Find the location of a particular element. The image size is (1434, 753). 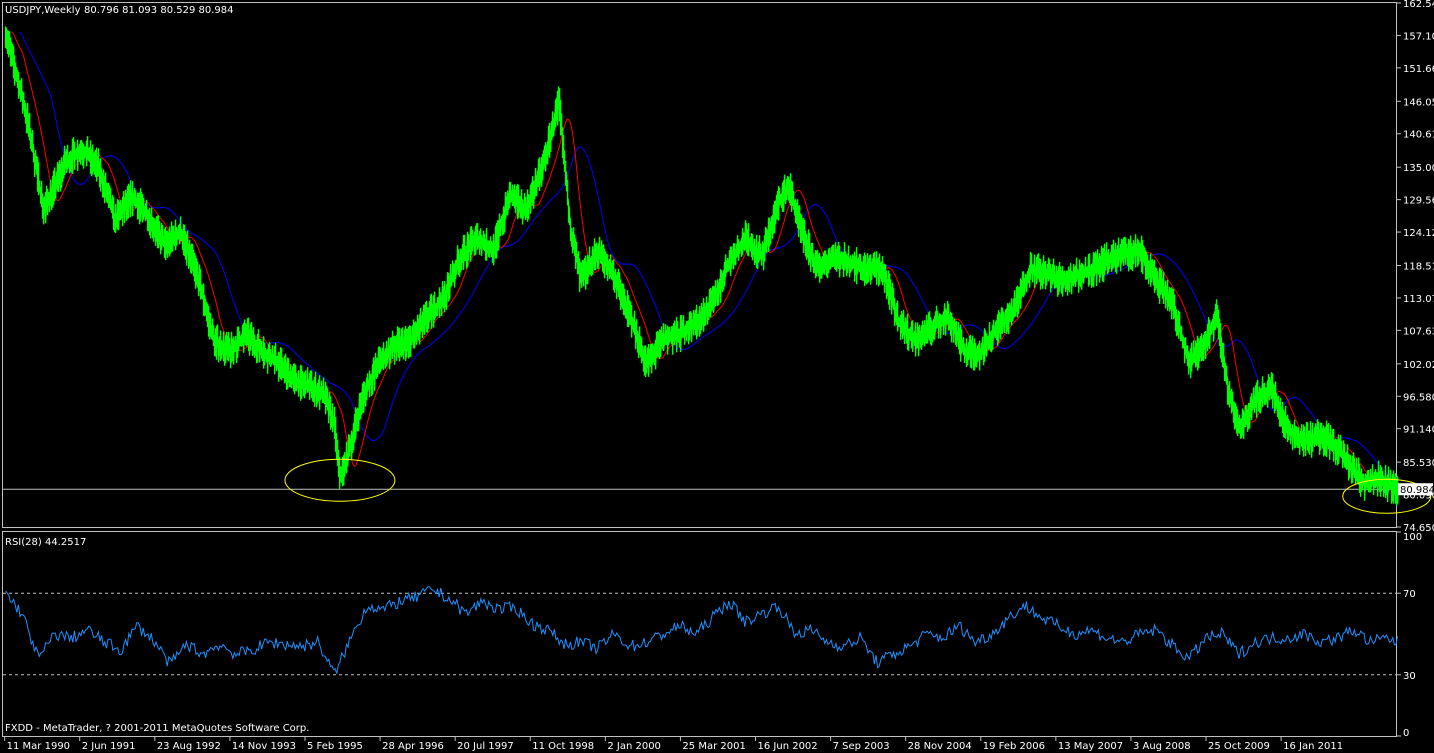

time-tick-label: 11 Mar 1990 is located at coordinates (38, 746).